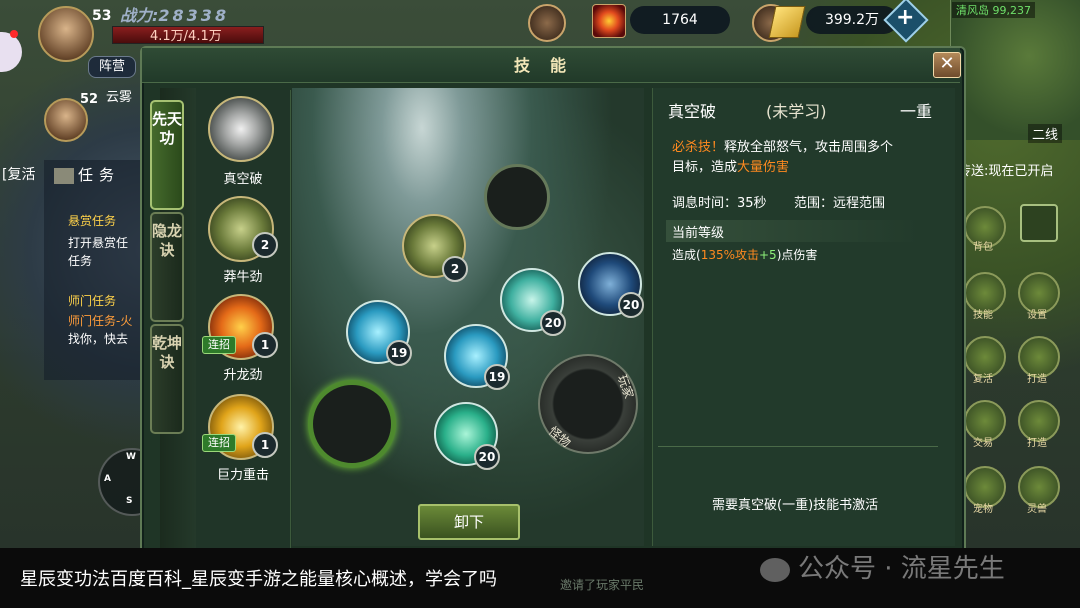 The width and height of the screenshot is (1080, 608). I want to click on skill-level-badge-1: 2, so click(265, 245).